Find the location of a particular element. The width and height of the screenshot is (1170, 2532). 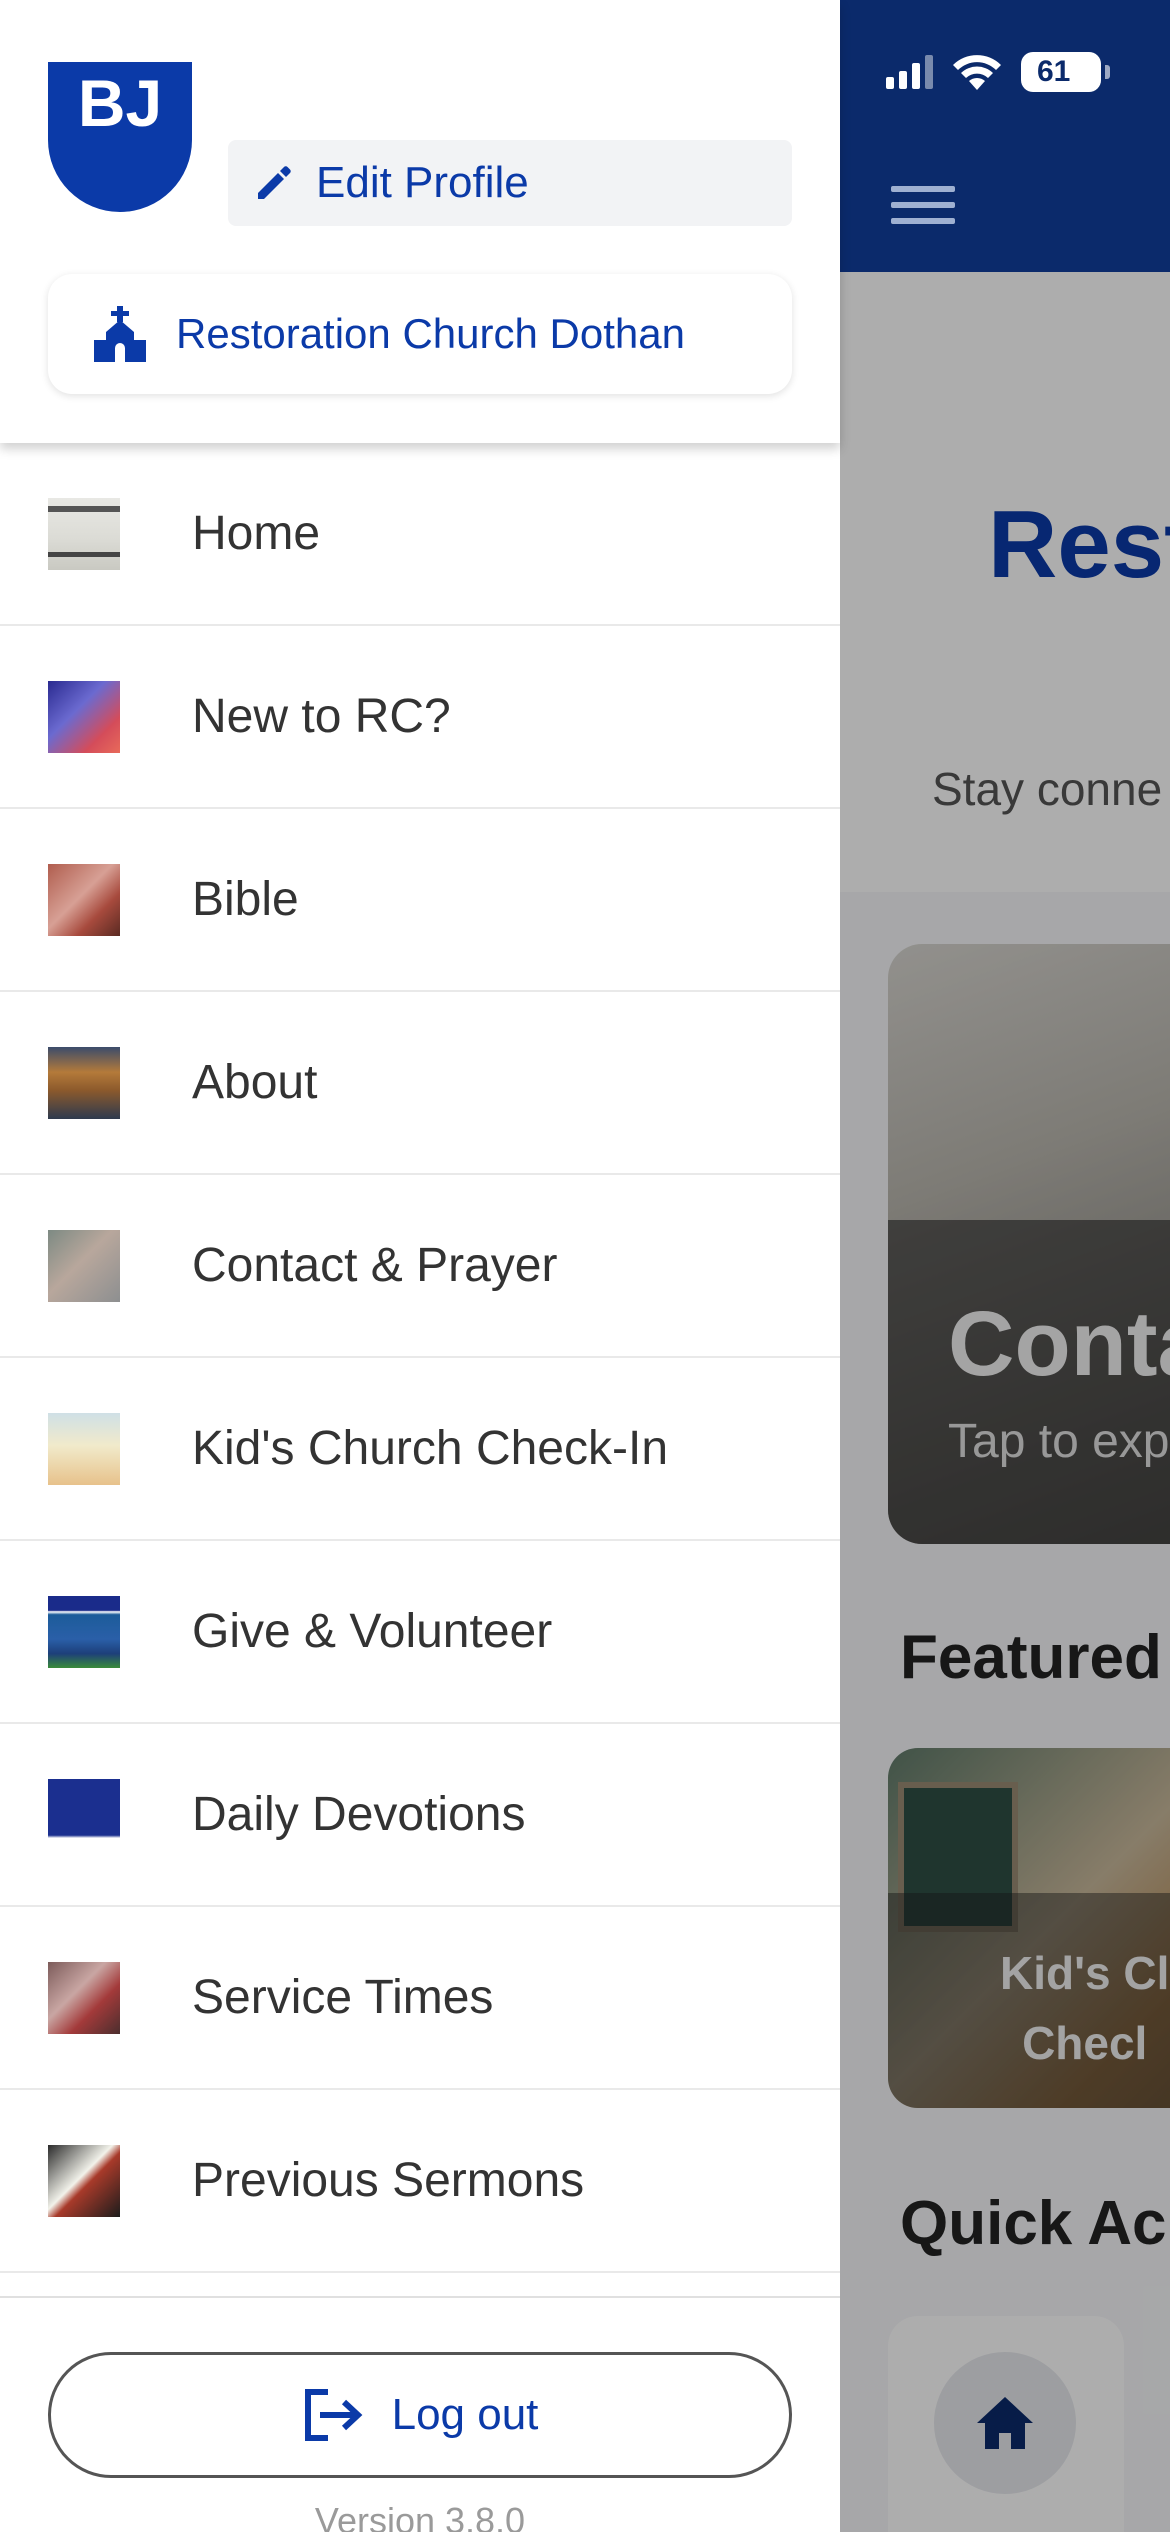

previous-sermons-thumbnail is located at coordinates (84, 2180).